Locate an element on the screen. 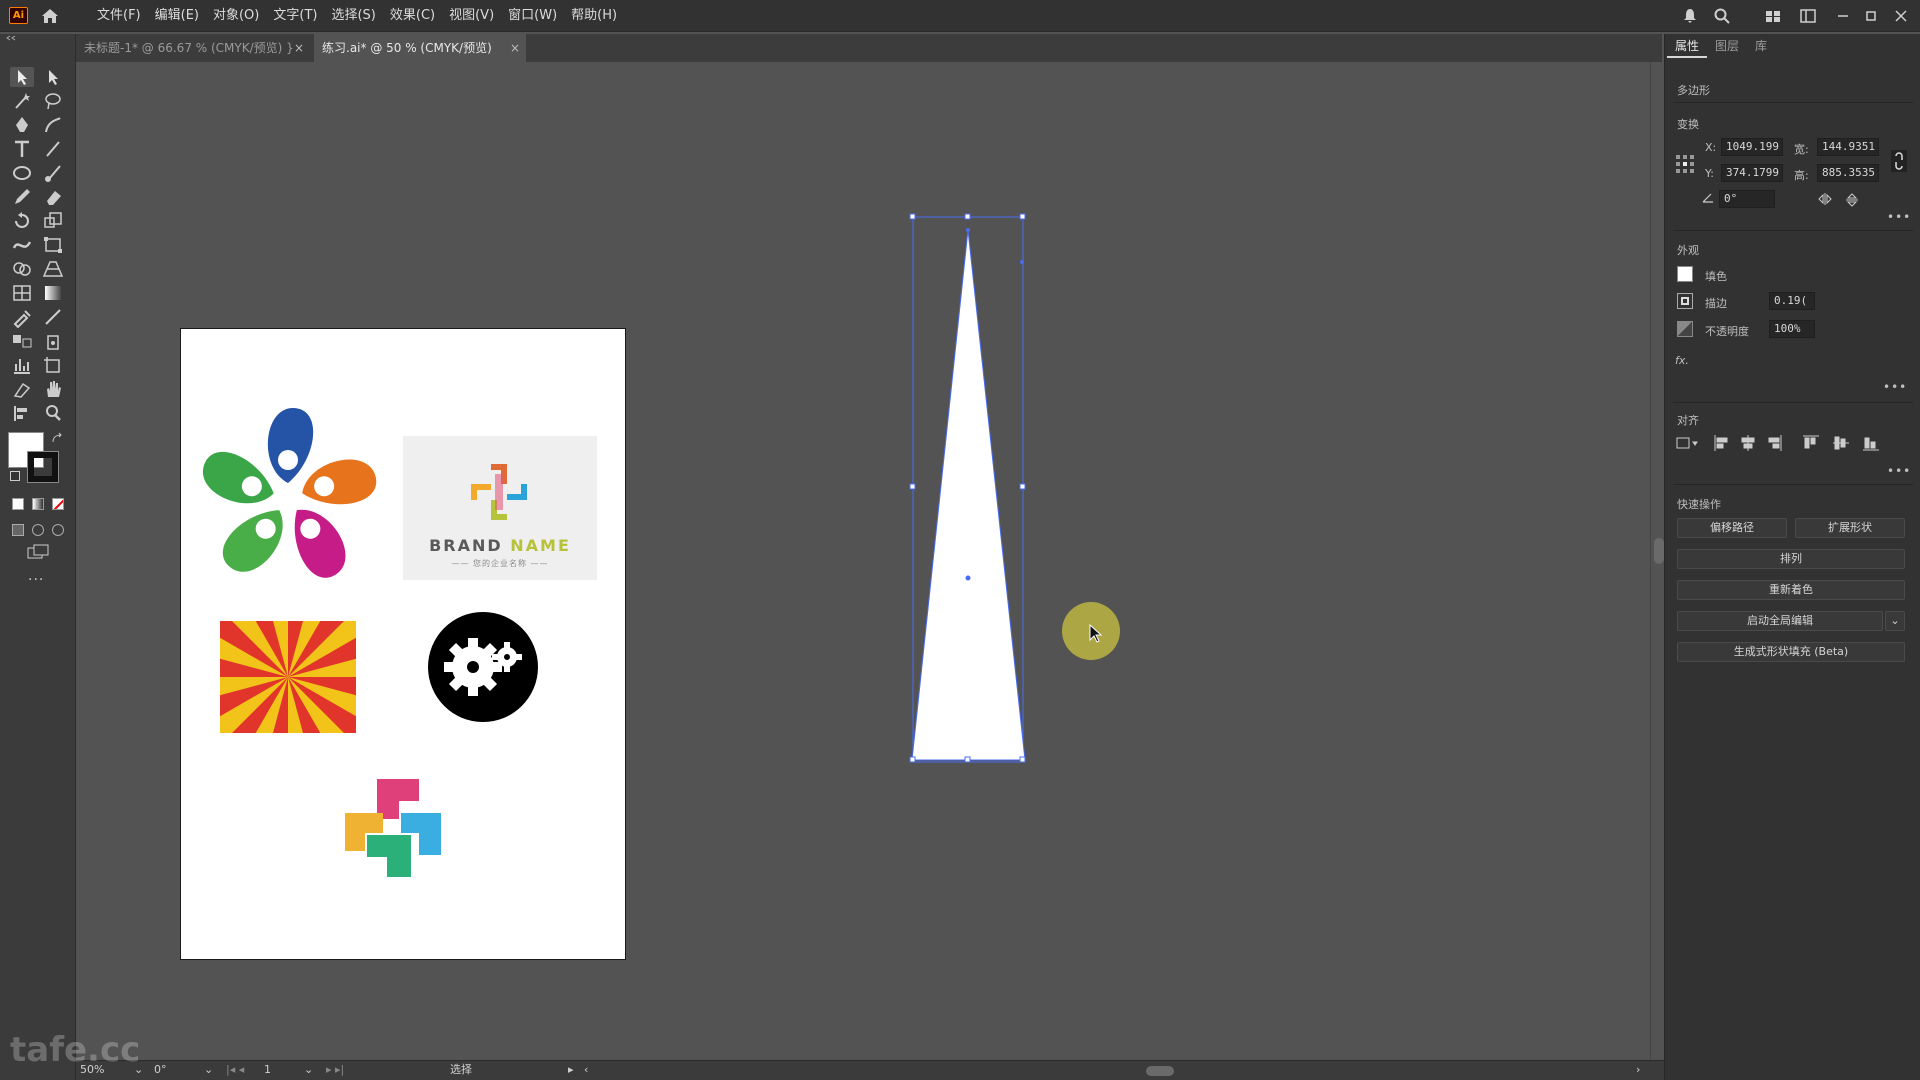 This screenshot has width=1920, height=1080. stroke-weight-field: 0.19( is located at coordinates (1792, 301).